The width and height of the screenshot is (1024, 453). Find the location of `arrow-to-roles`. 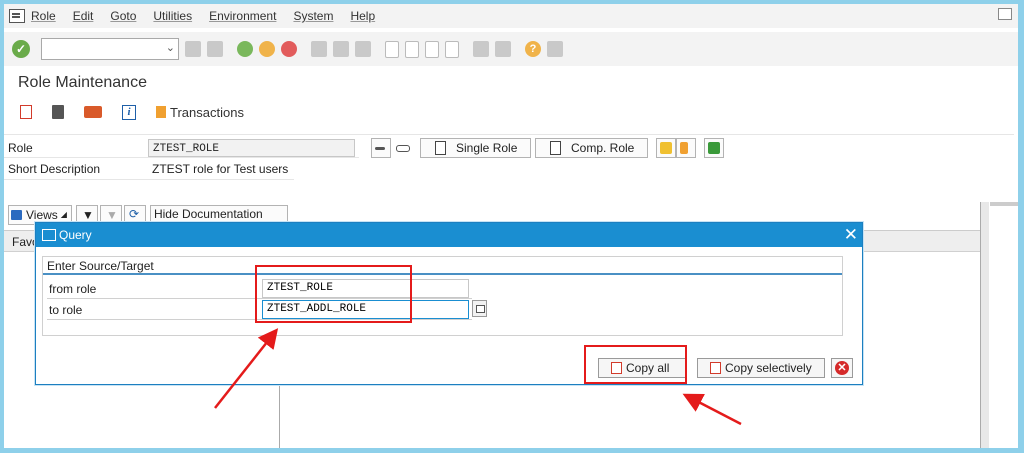

arrow-to-roles is located at coordinates (246, 368).